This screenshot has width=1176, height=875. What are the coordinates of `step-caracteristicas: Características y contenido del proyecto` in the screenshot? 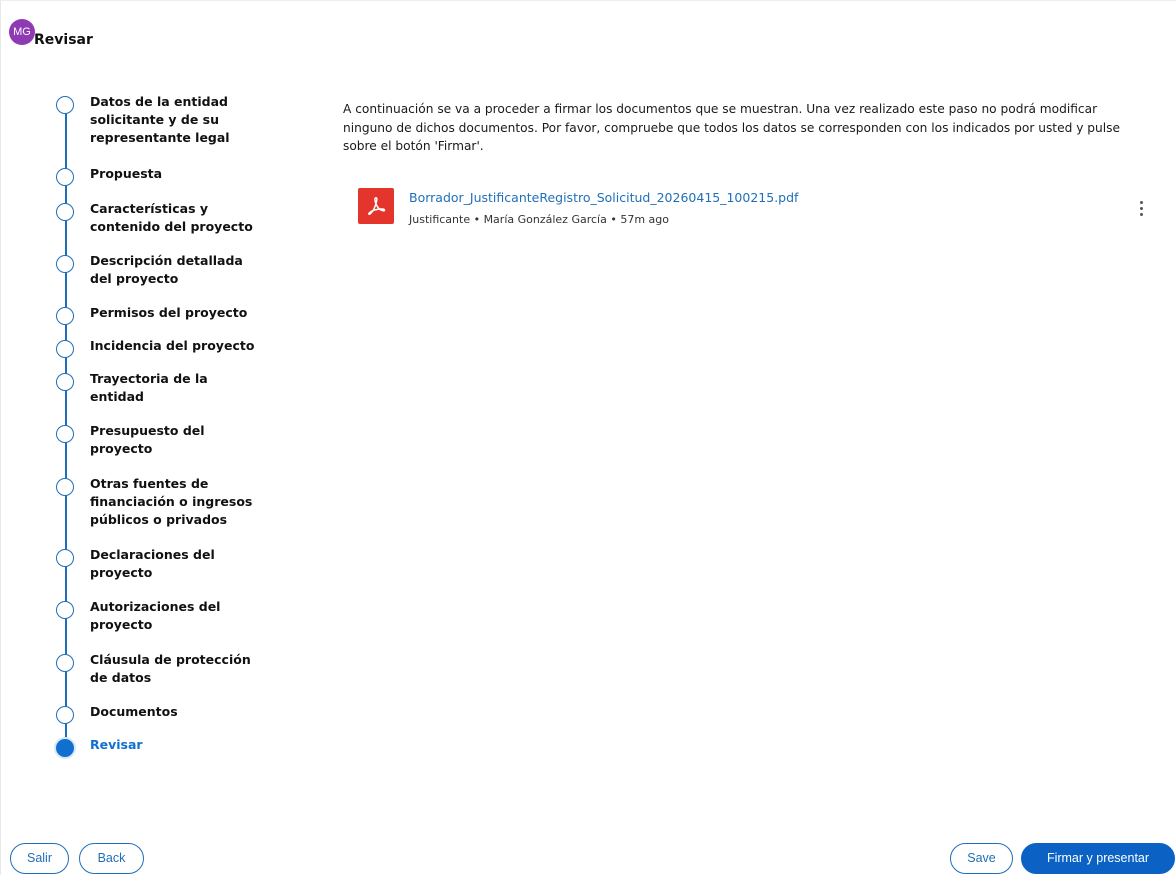 It's located at (176, 218).